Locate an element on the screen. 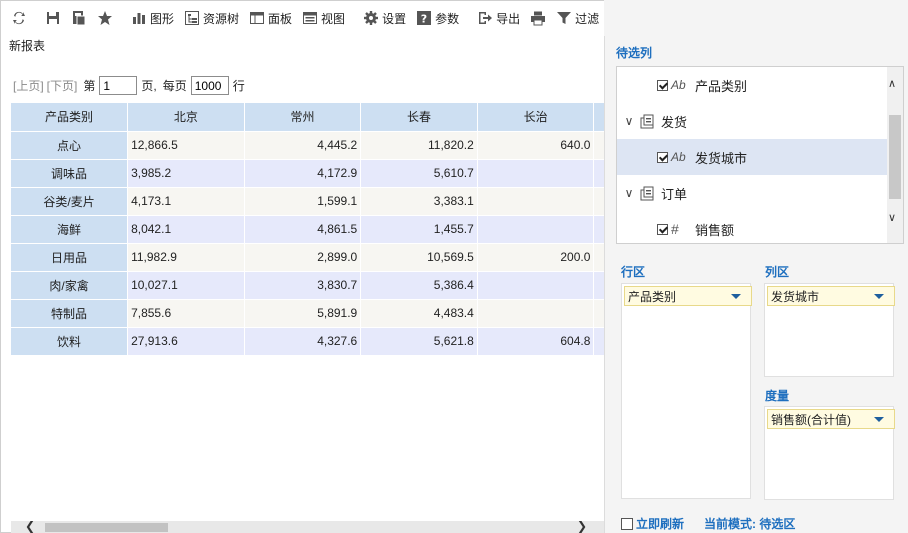  table-cell: 4,861.5 is located at coordinates (303, 229).